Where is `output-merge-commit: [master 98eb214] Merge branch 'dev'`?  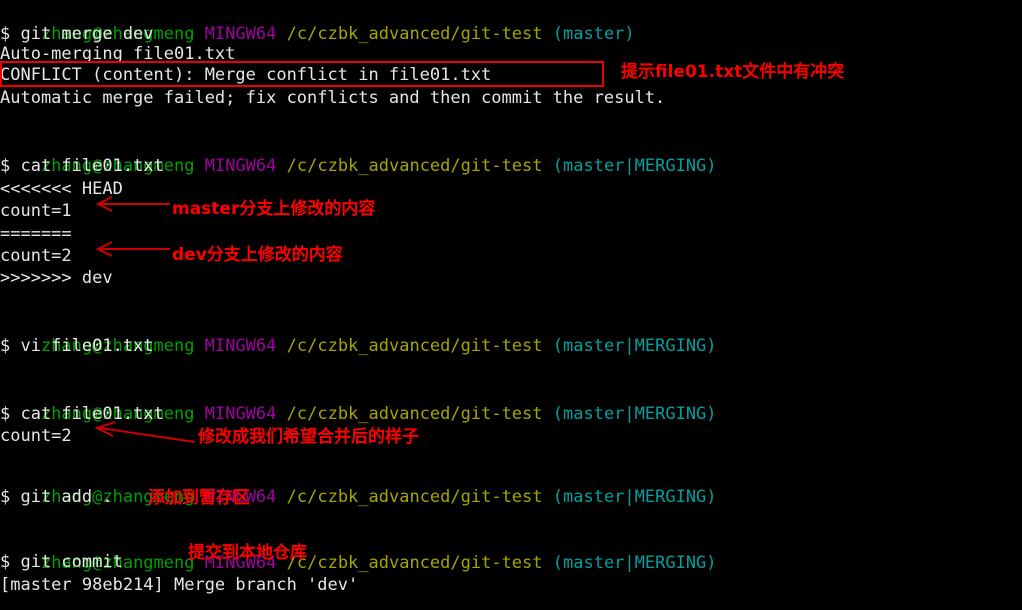 output-merge-commit: [master 98eb214] Merge branch 'dev' is located at coordinates (179, 585).